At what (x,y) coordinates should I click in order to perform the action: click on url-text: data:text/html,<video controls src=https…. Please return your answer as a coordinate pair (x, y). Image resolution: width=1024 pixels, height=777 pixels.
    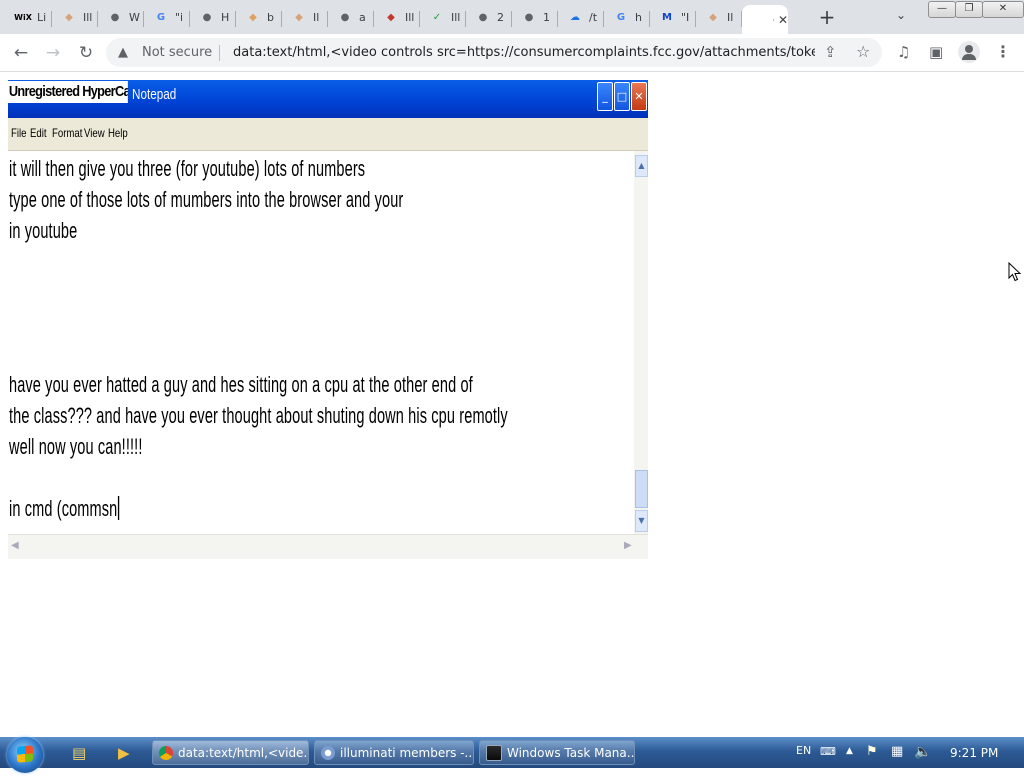
    Looking at the image, I should click on (524, 52).